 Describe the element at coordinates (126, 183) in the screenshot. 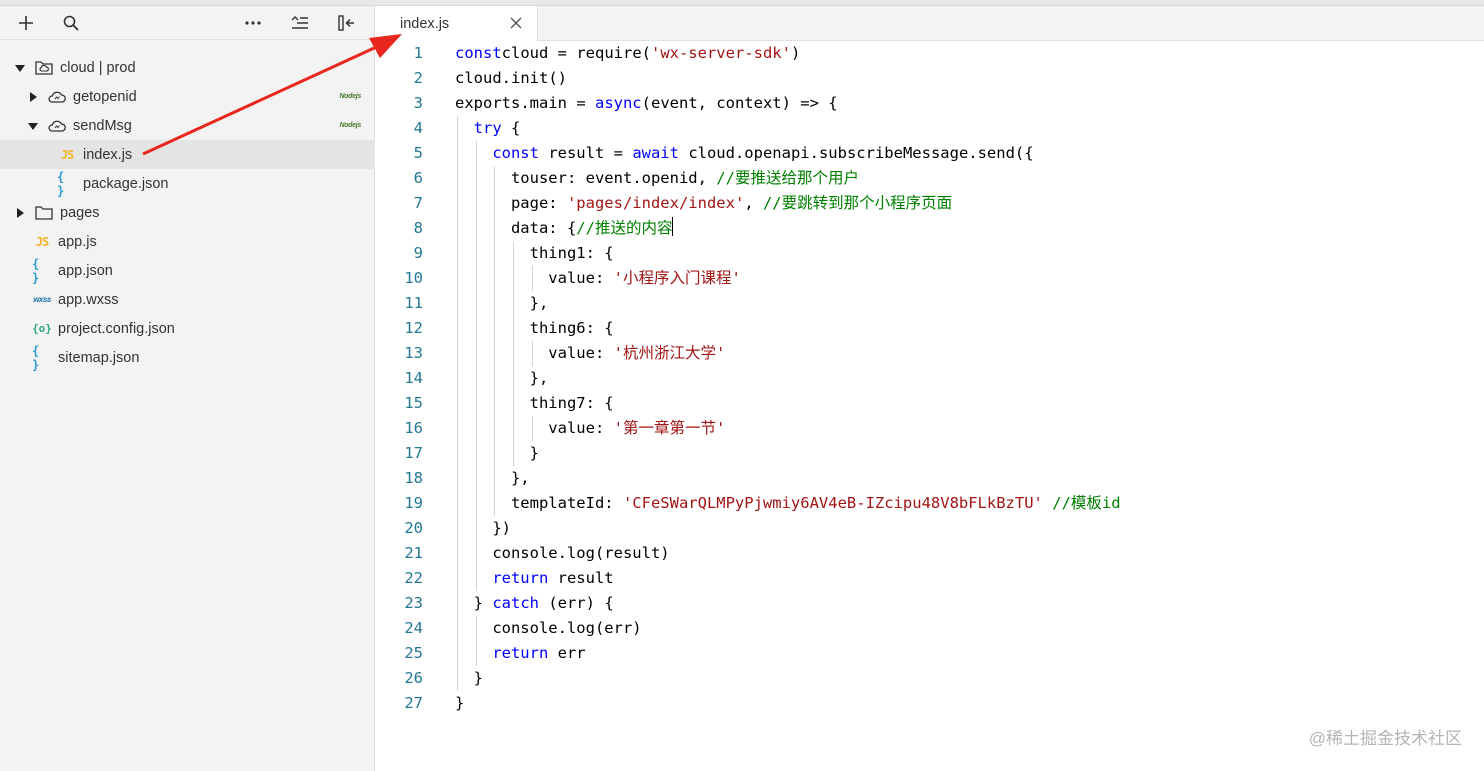

I see `tree-item-label: package.json` at that location.